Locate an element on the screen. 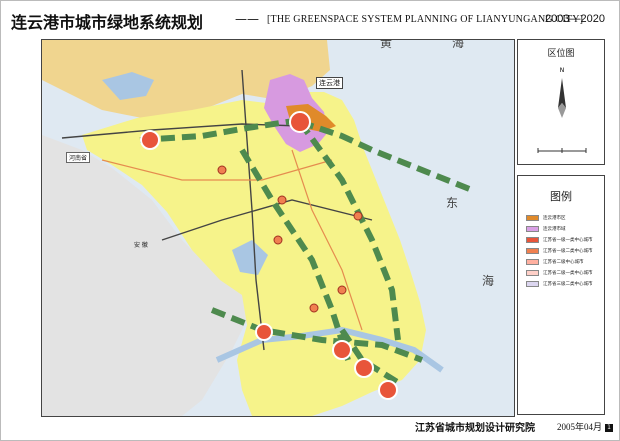  legend-item: 连云港市区 is located at coordinates (546, 218).